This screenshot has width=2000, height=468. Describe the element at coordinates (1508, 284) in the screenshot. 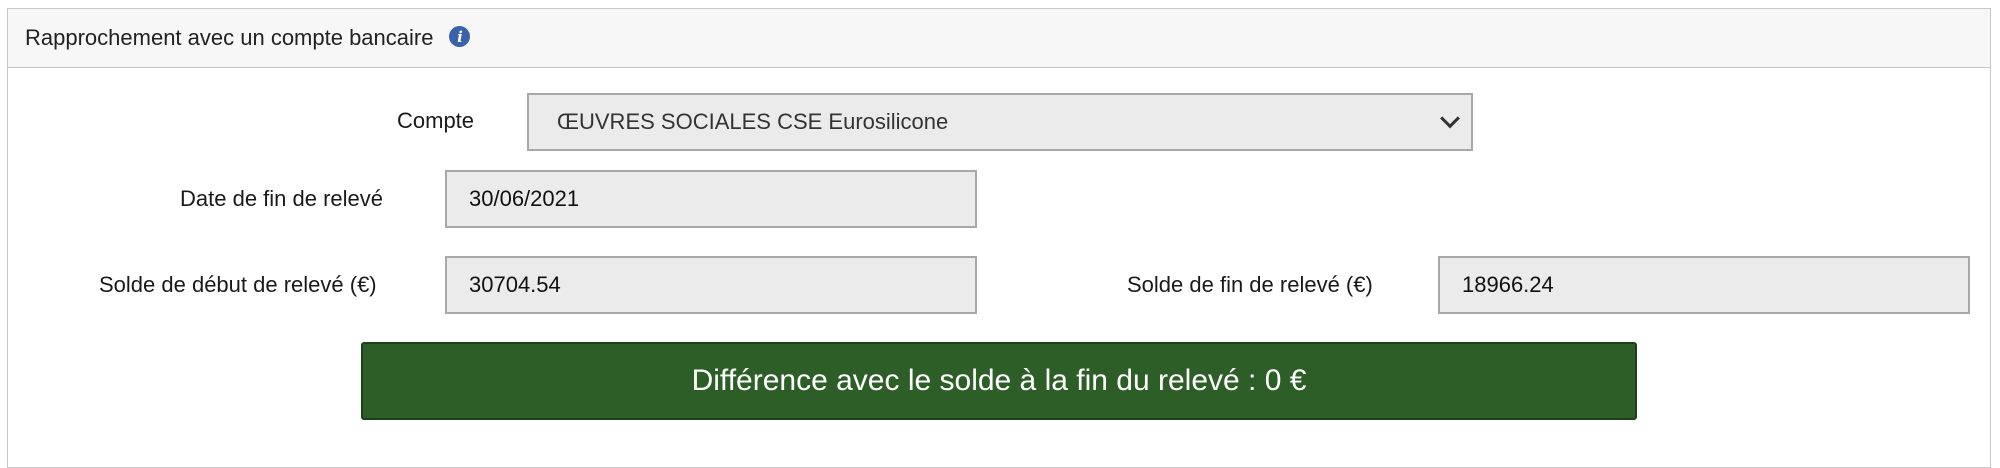

I see `end-balance-value: 18966.24` at that location.